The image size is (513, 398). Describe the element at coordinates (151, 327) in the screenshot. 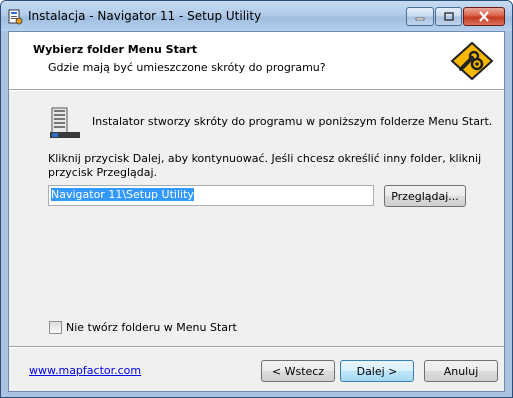

I see `no-folder-label: Nie twórz folderu w Menu Start` at that location.